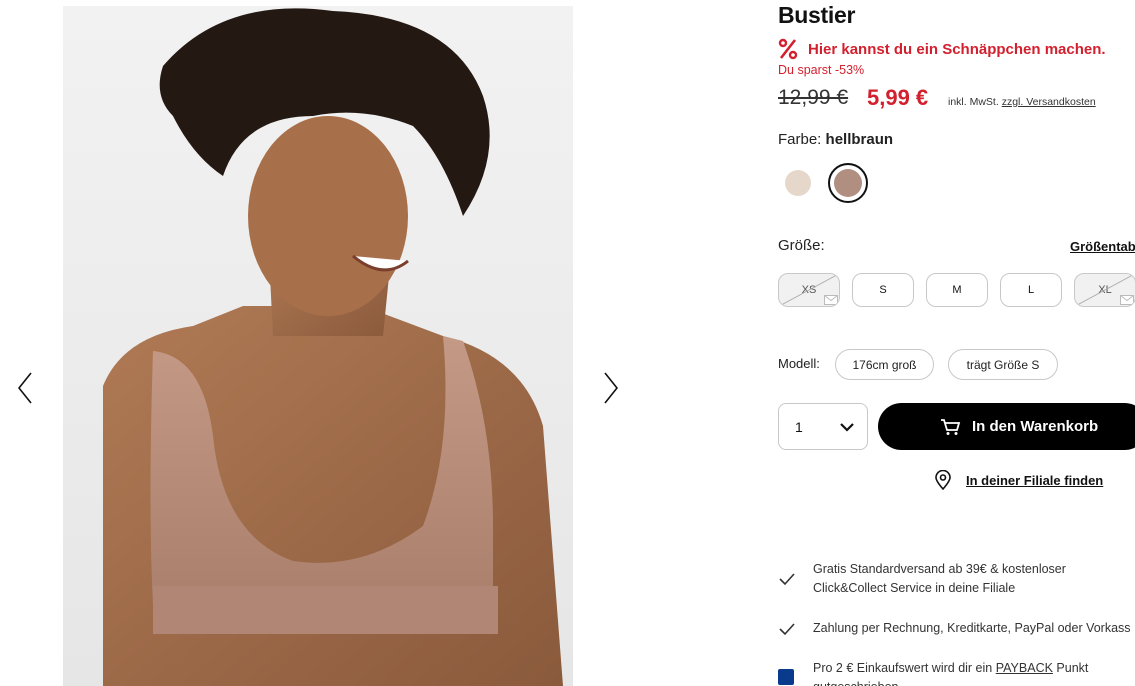  I want to click on payback-suffix: Punkt, so click(1072, 668).